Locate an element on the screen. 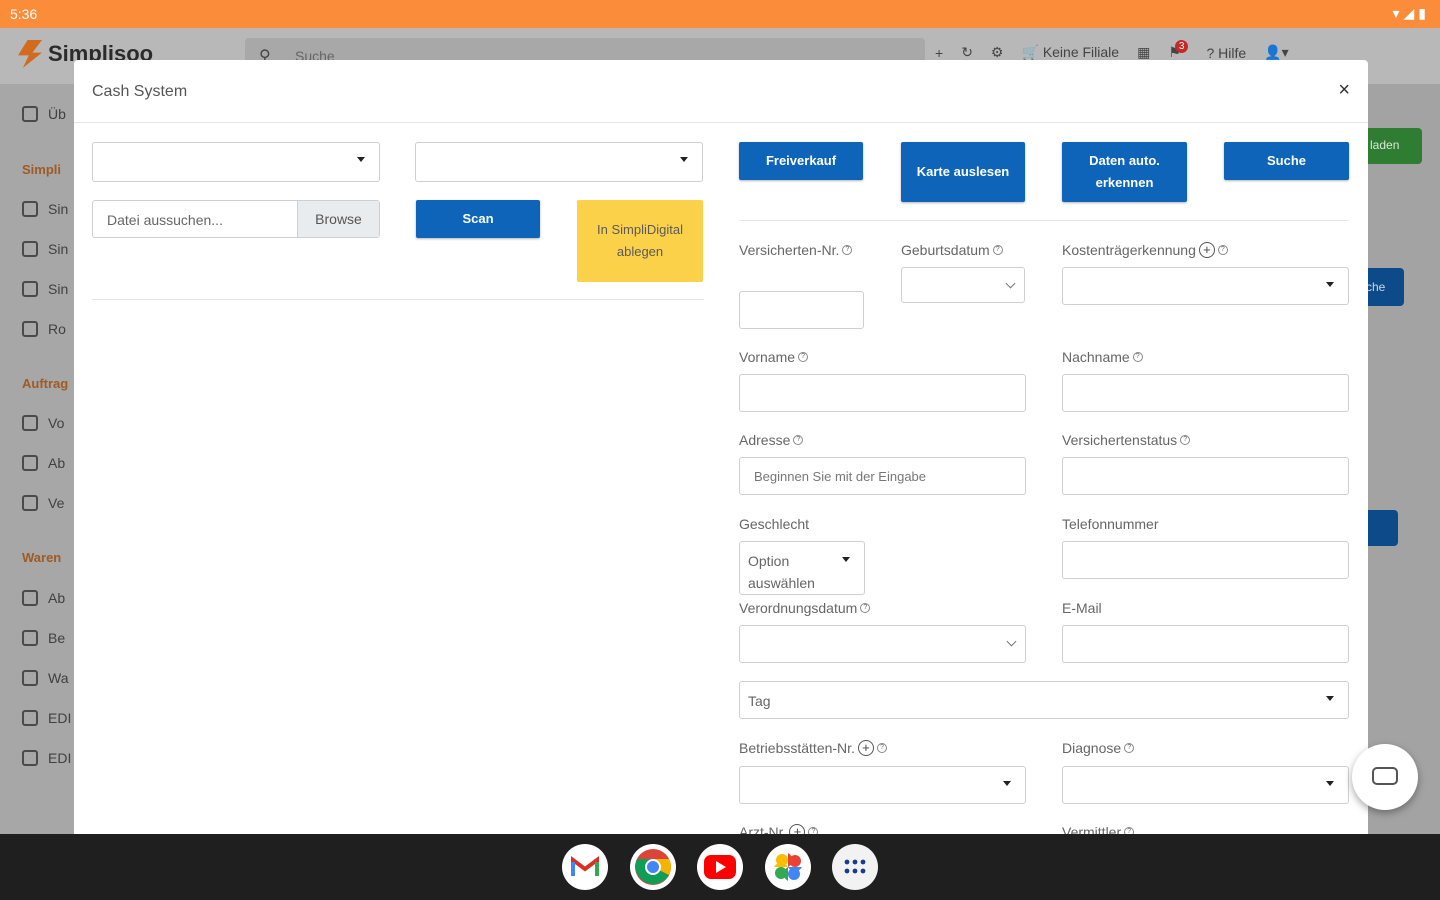 Image resolution: width=1440 pixels, height=900 pixels. background-green-button: laden is located at coordinates (1391, 146).